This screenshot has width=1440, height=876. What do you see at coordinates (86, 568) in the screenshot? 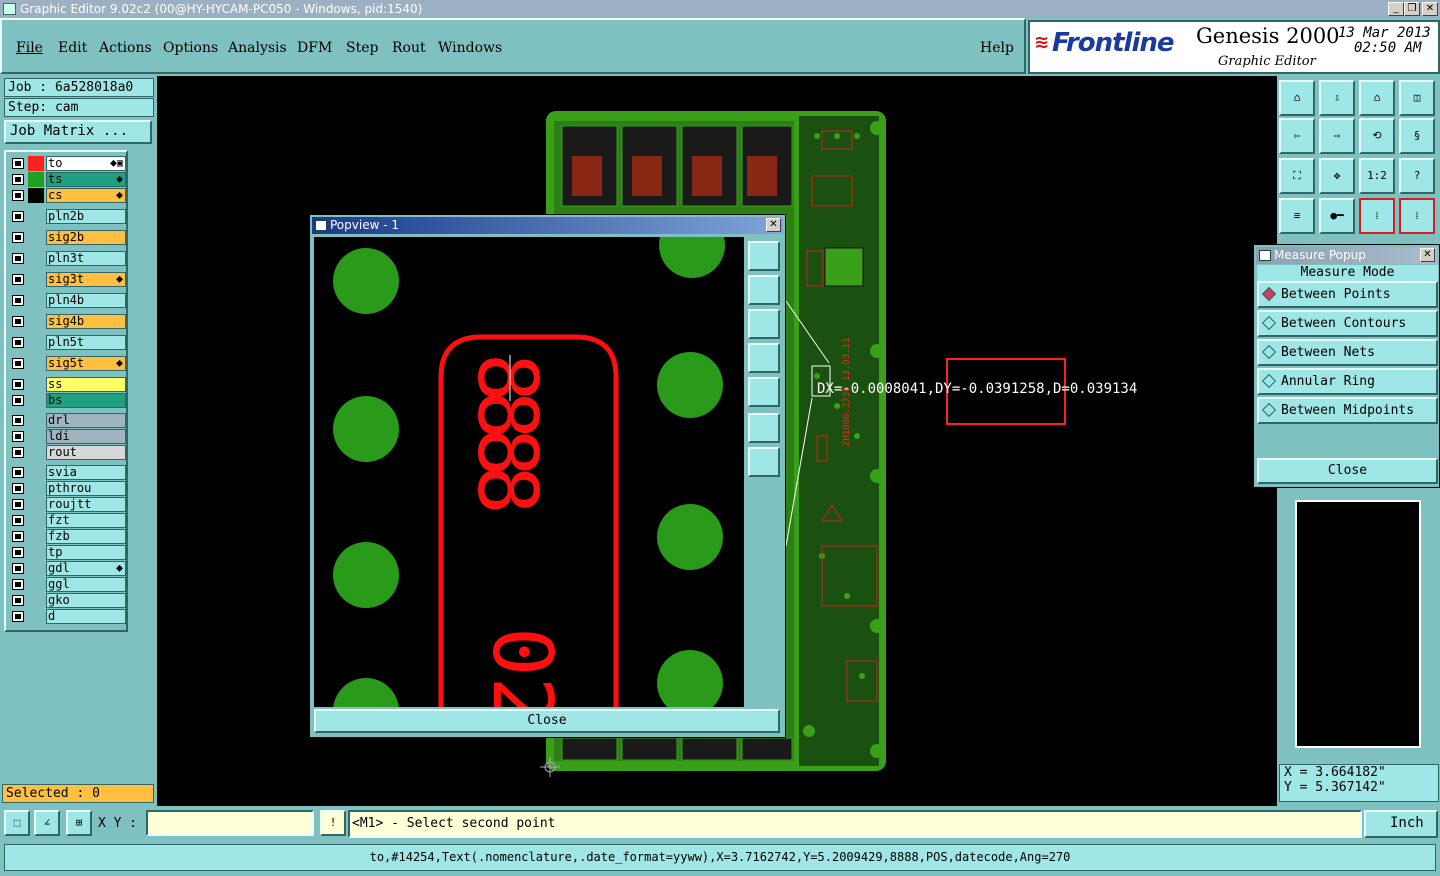
I see `layer-name: gdl ⬥` at bounding box center [86, 568].